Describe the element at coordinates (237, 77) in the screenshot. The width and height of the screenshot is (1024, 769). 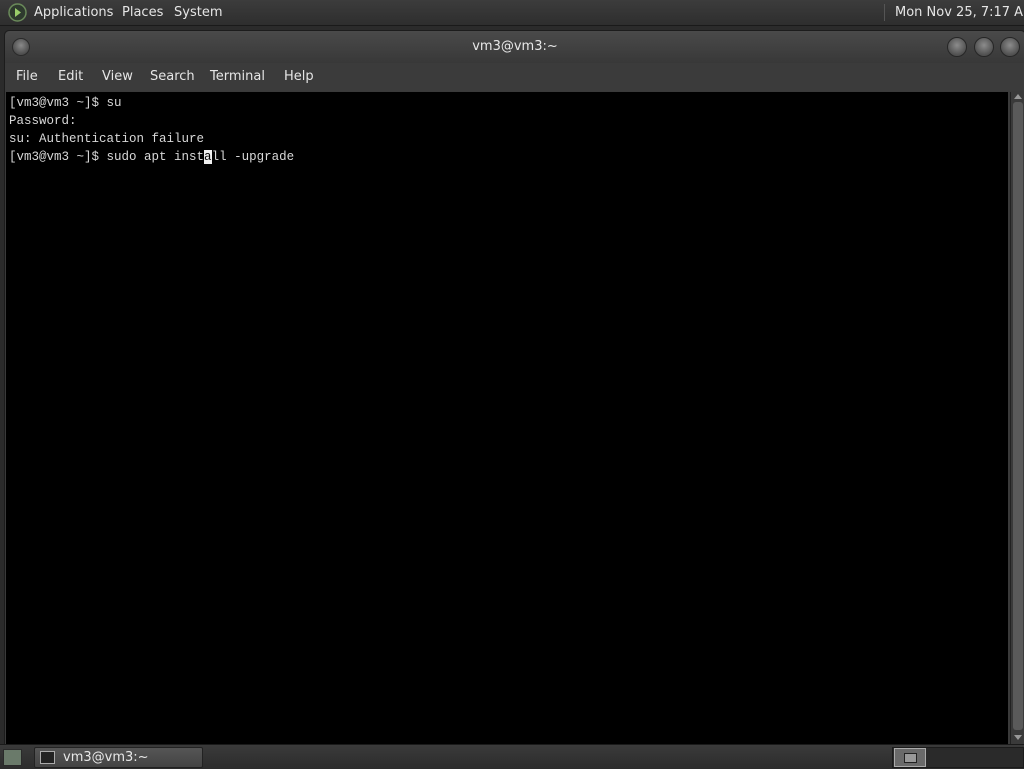
I see `menu-terminal: Terminal` at that location.